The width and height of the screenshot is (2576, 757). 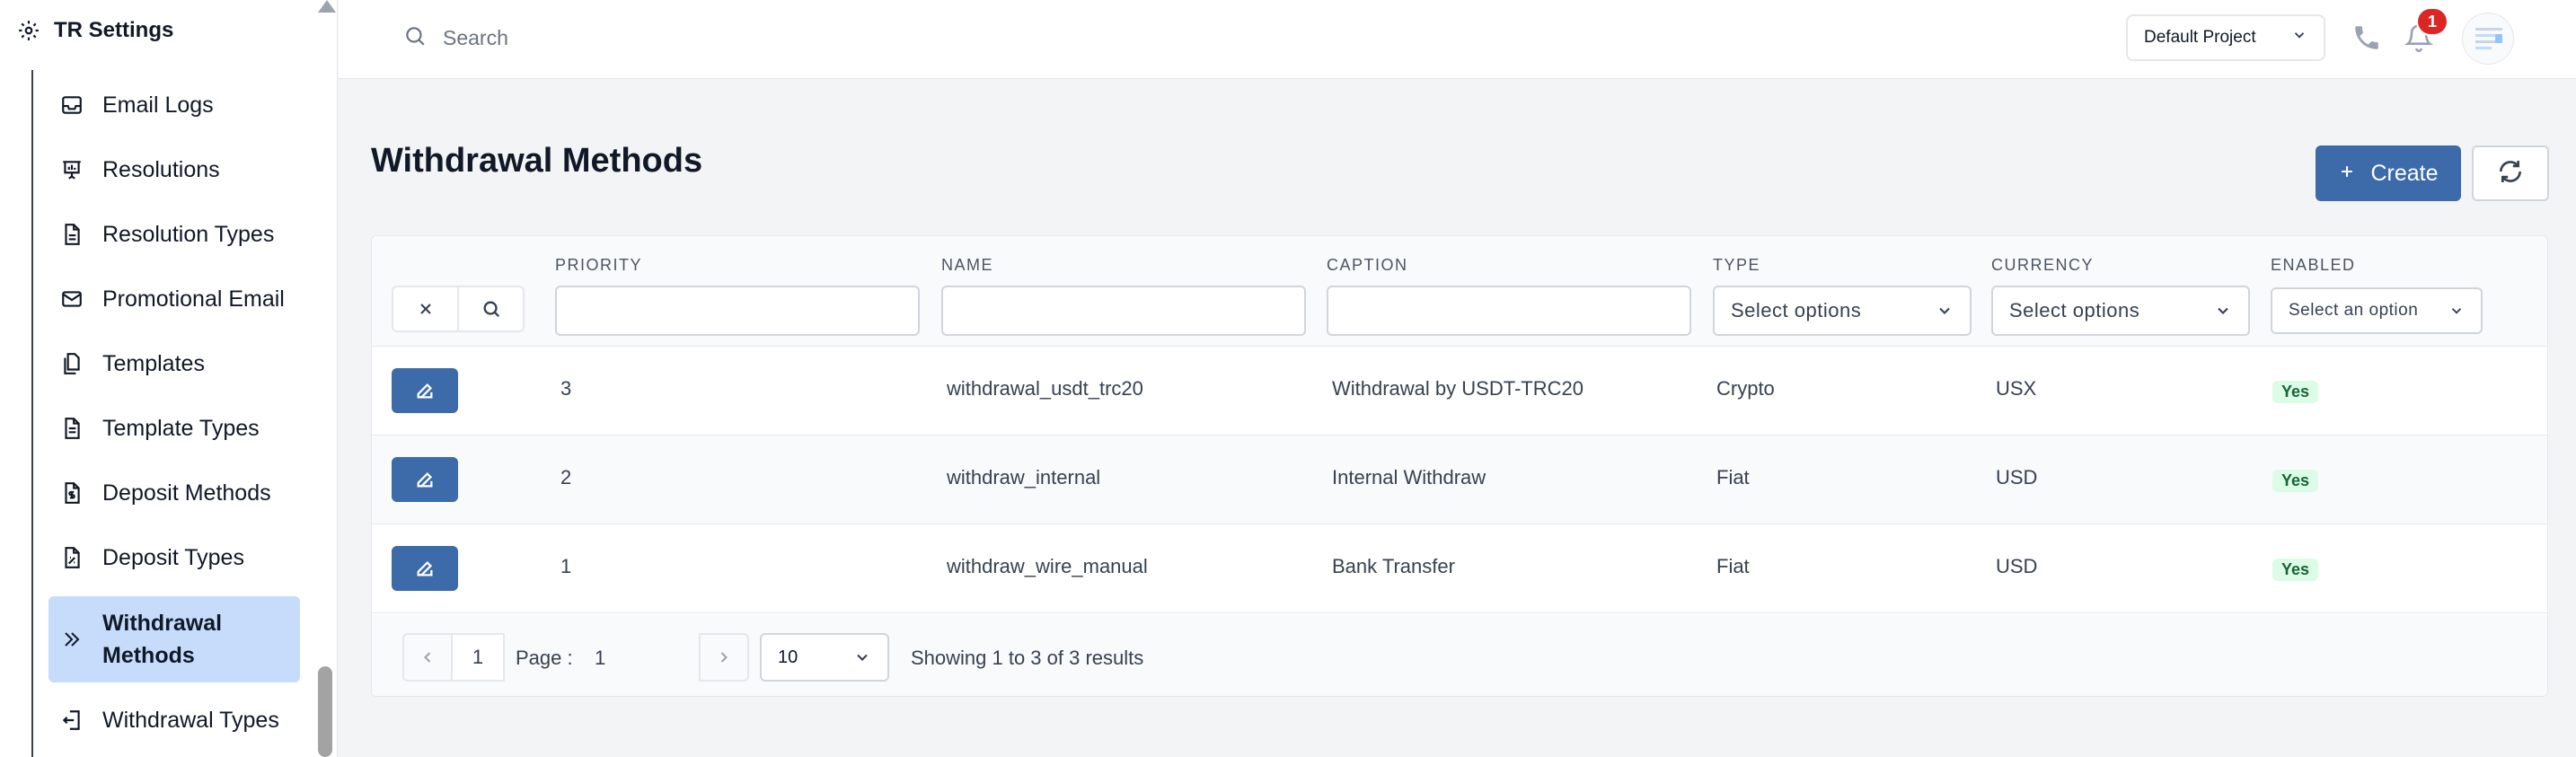 I want to click on document-chart-icon, so click(x=71, y=557).